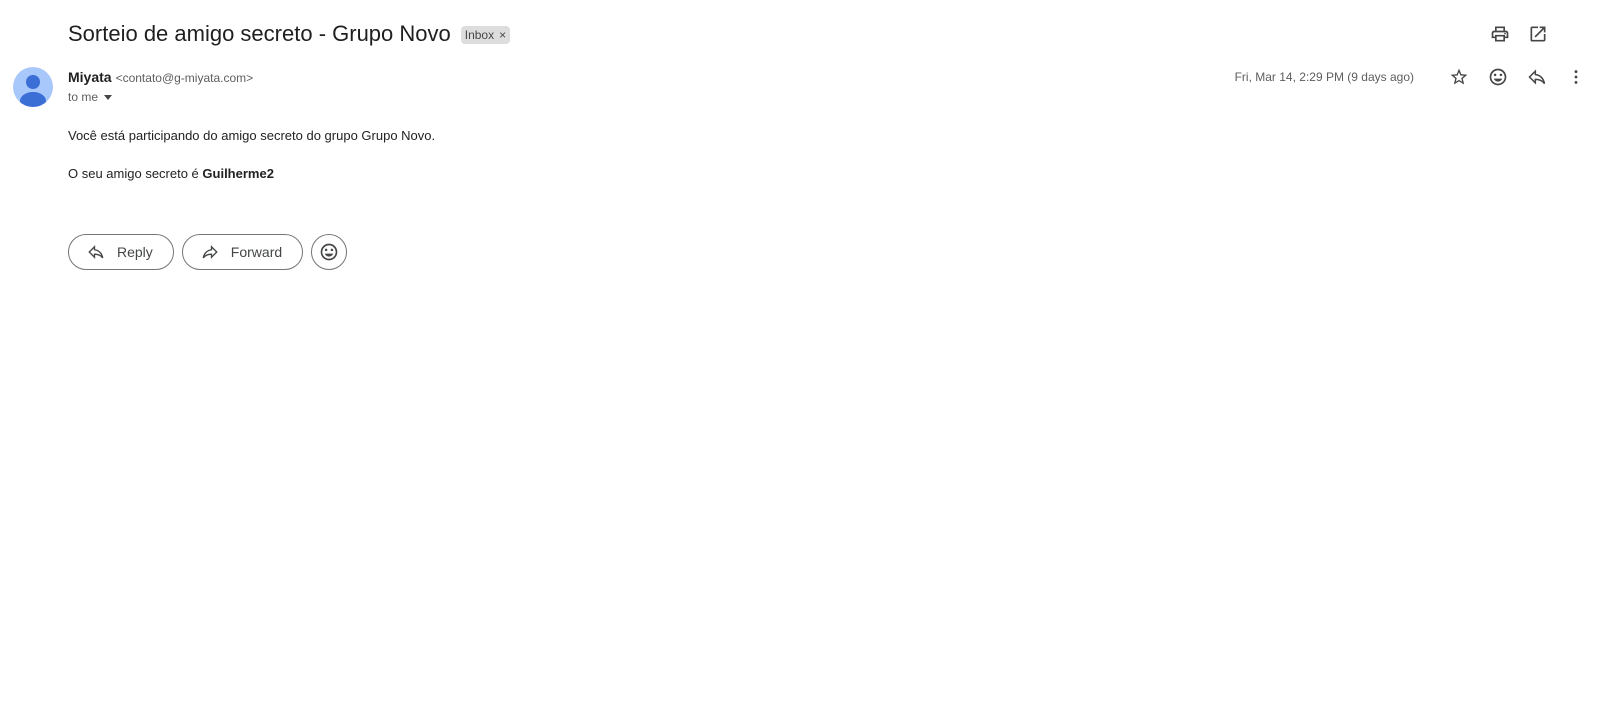 Image resolution: width=1604 pixels, height=720 pixels. I want to click on more-vert-icon, so click(1576, 77).